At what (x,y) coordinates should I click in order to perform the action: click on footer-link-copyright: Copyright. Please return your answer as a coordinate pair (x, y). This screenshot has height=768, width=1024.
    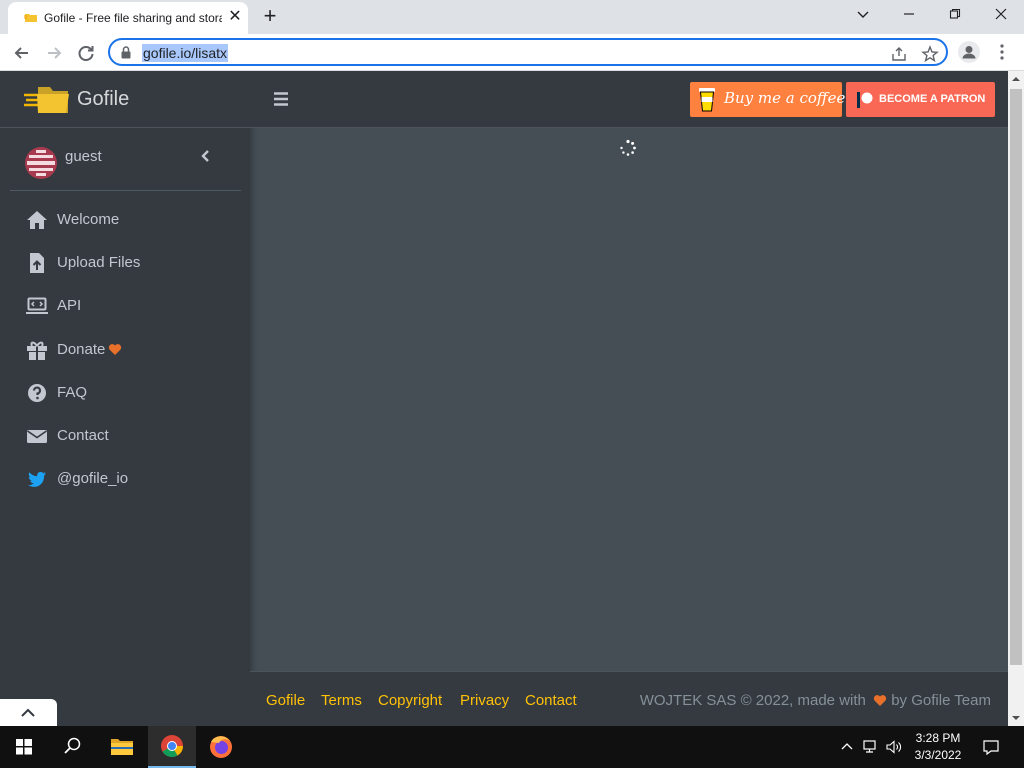
    Looking at the image, I should click on (410, 700).